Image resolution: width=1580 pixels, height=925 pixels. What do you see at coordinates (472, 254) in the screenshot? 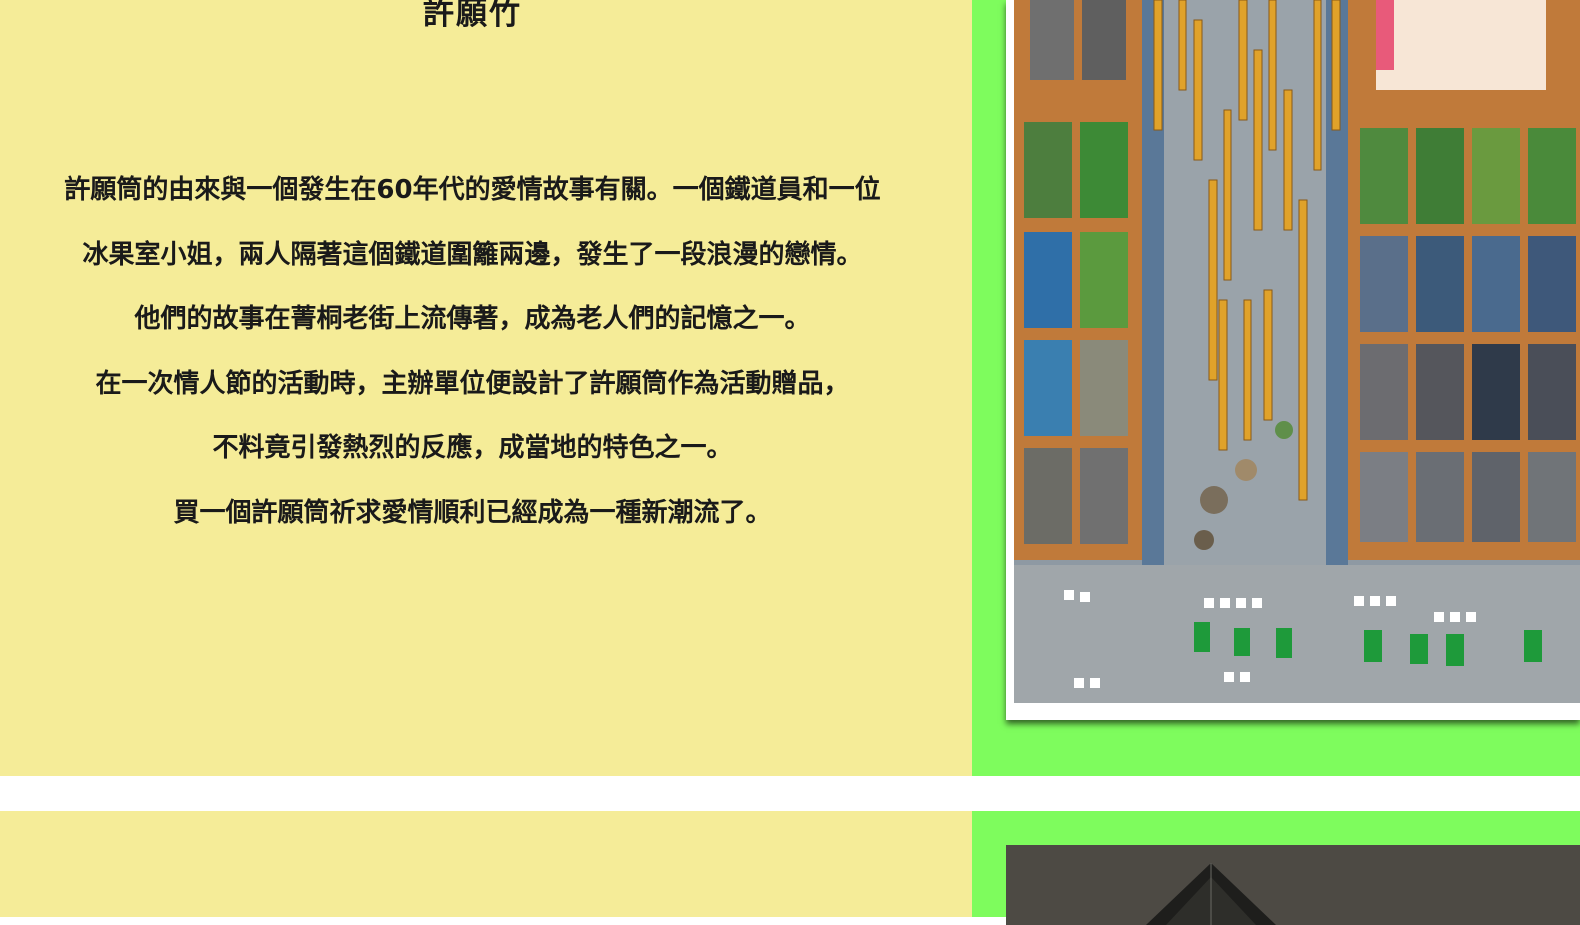
I see `paragraph-line: 冰果室小姐，兩人隔著這個鐵道圍籬兩邊，發生了一段浪漫的戀情。` at bounding box center [472, 254].